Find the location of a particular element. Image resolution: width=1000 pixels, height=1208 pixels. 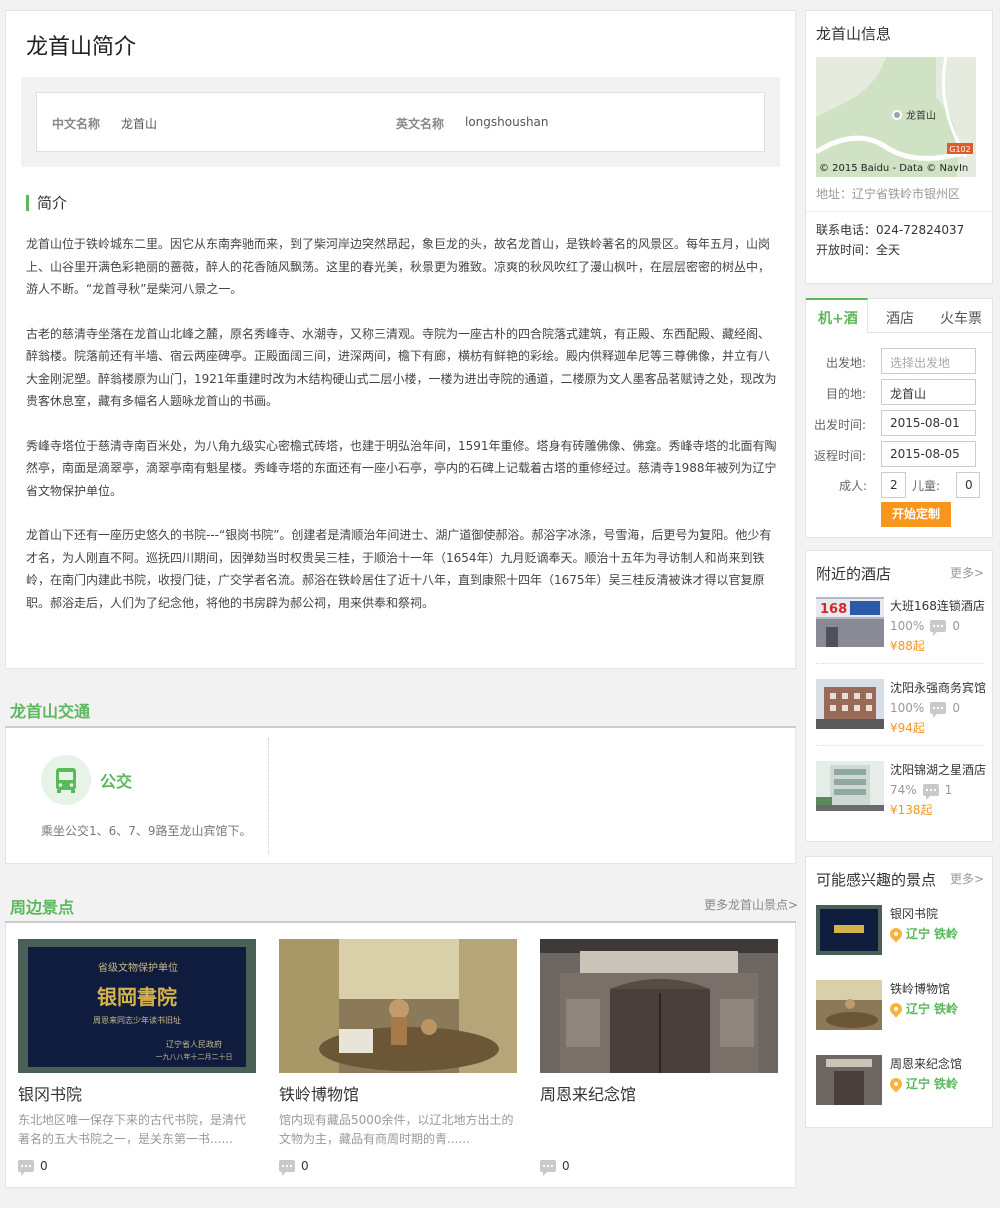

cn-name-label: 中文名称 is located at coordinates (76, 124).